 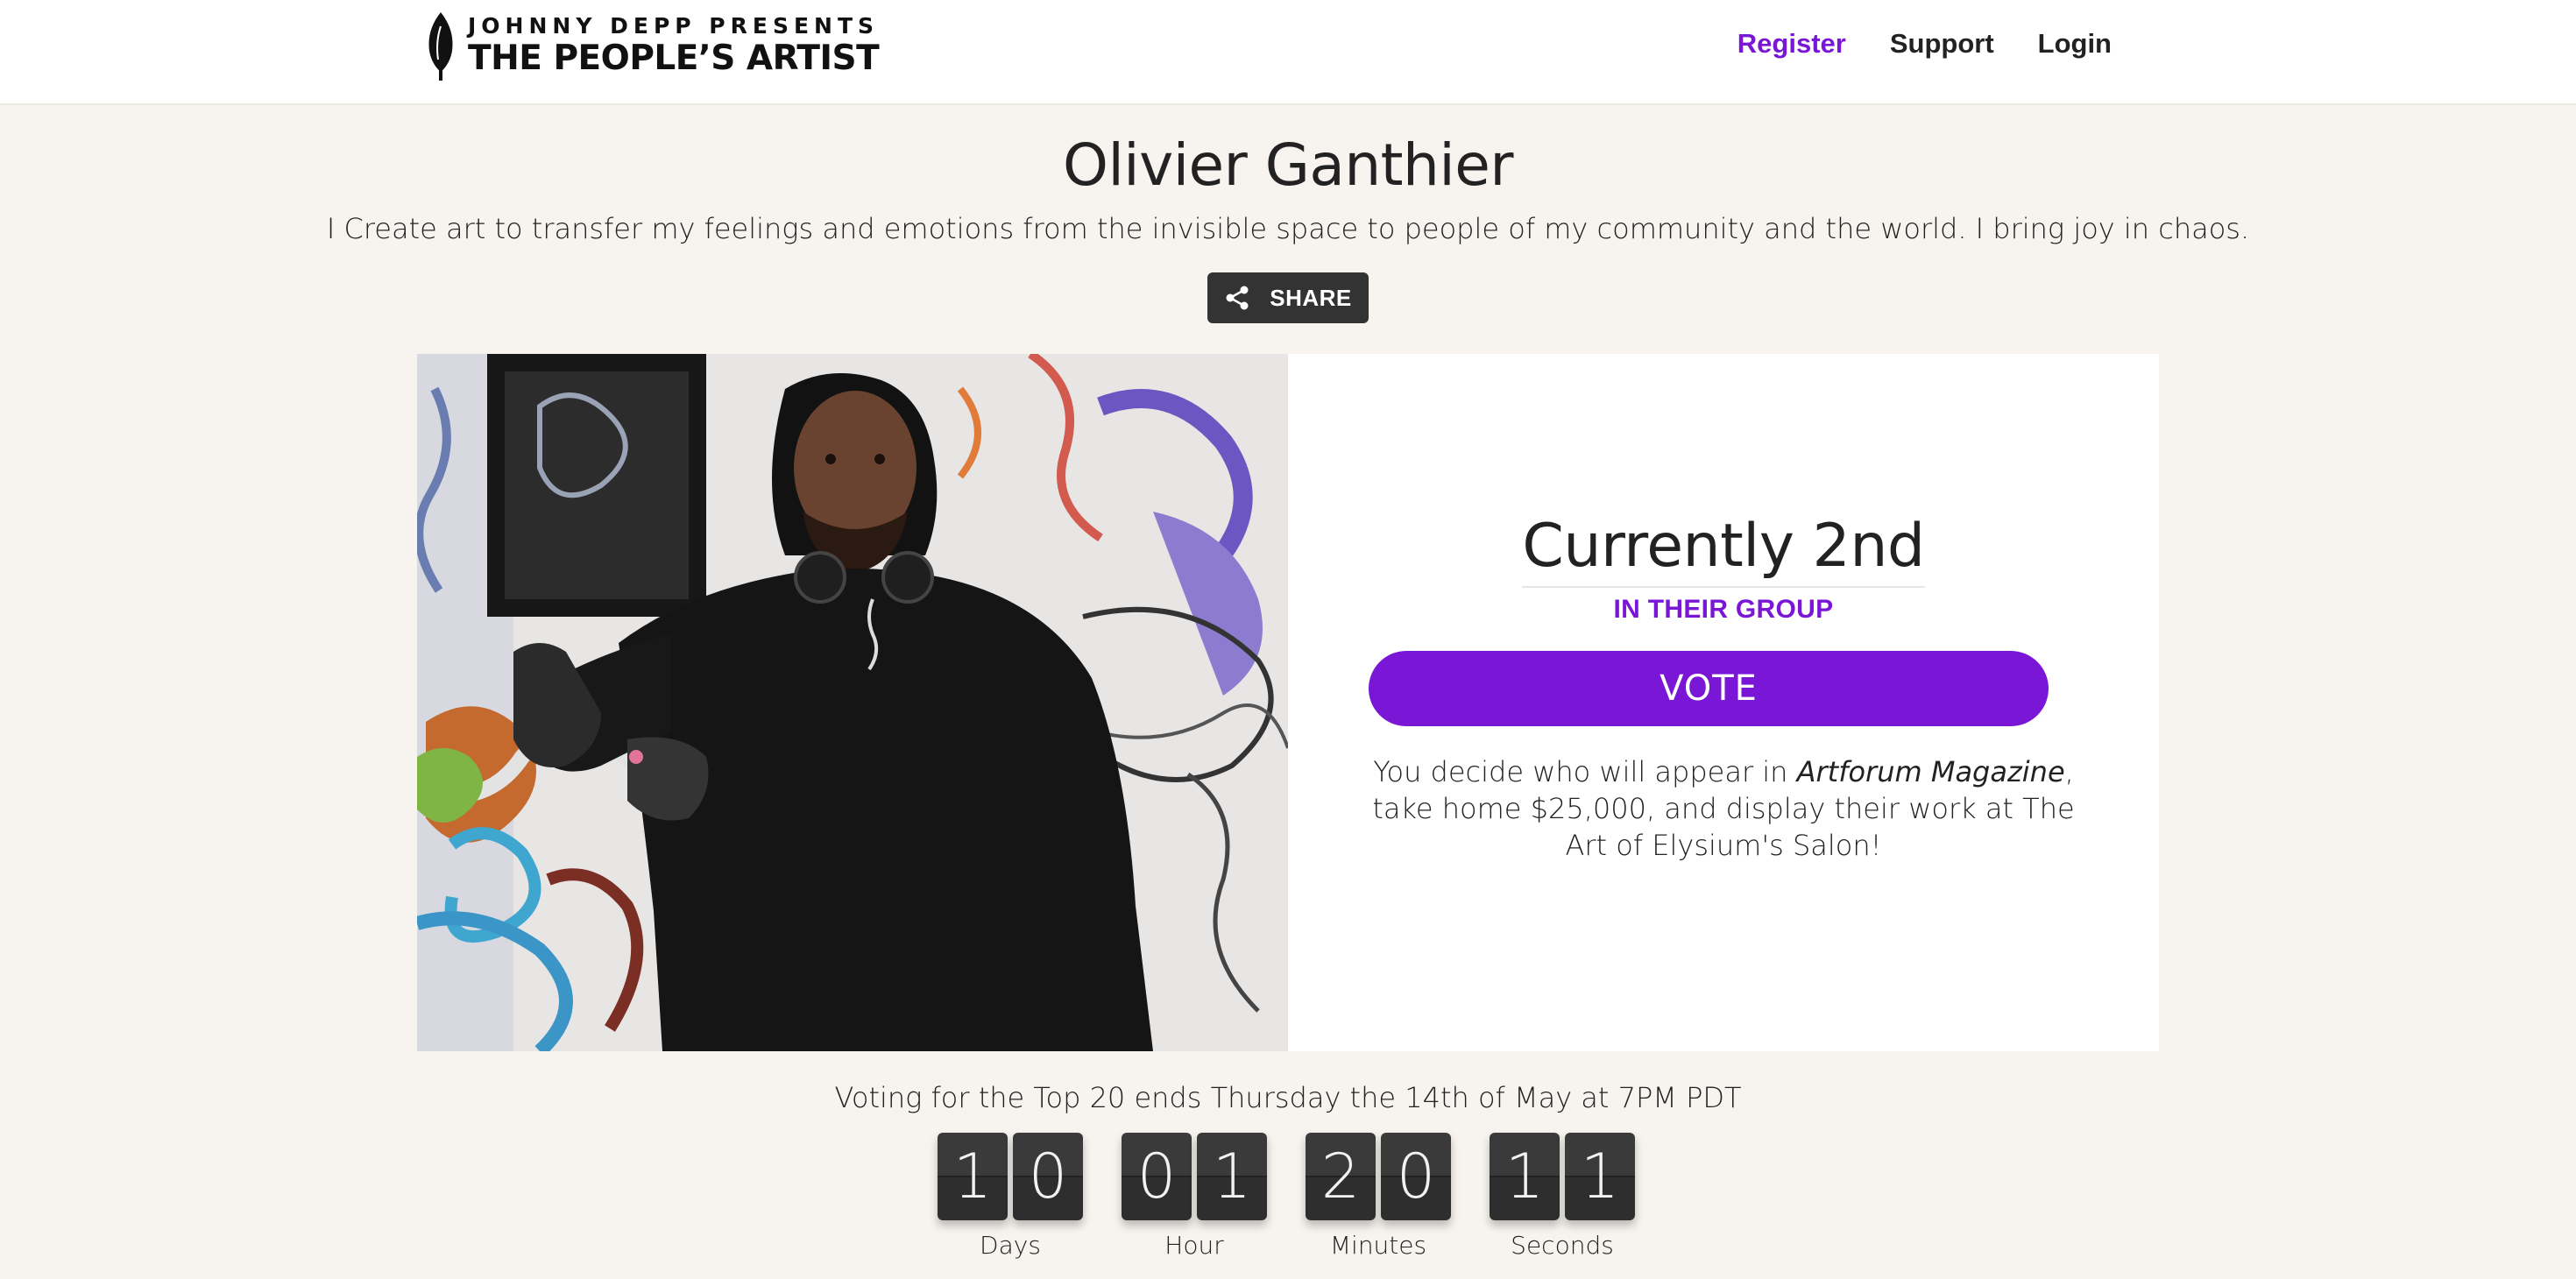 I want to click on share-button: SHARE, so click(x=1288, y=297).